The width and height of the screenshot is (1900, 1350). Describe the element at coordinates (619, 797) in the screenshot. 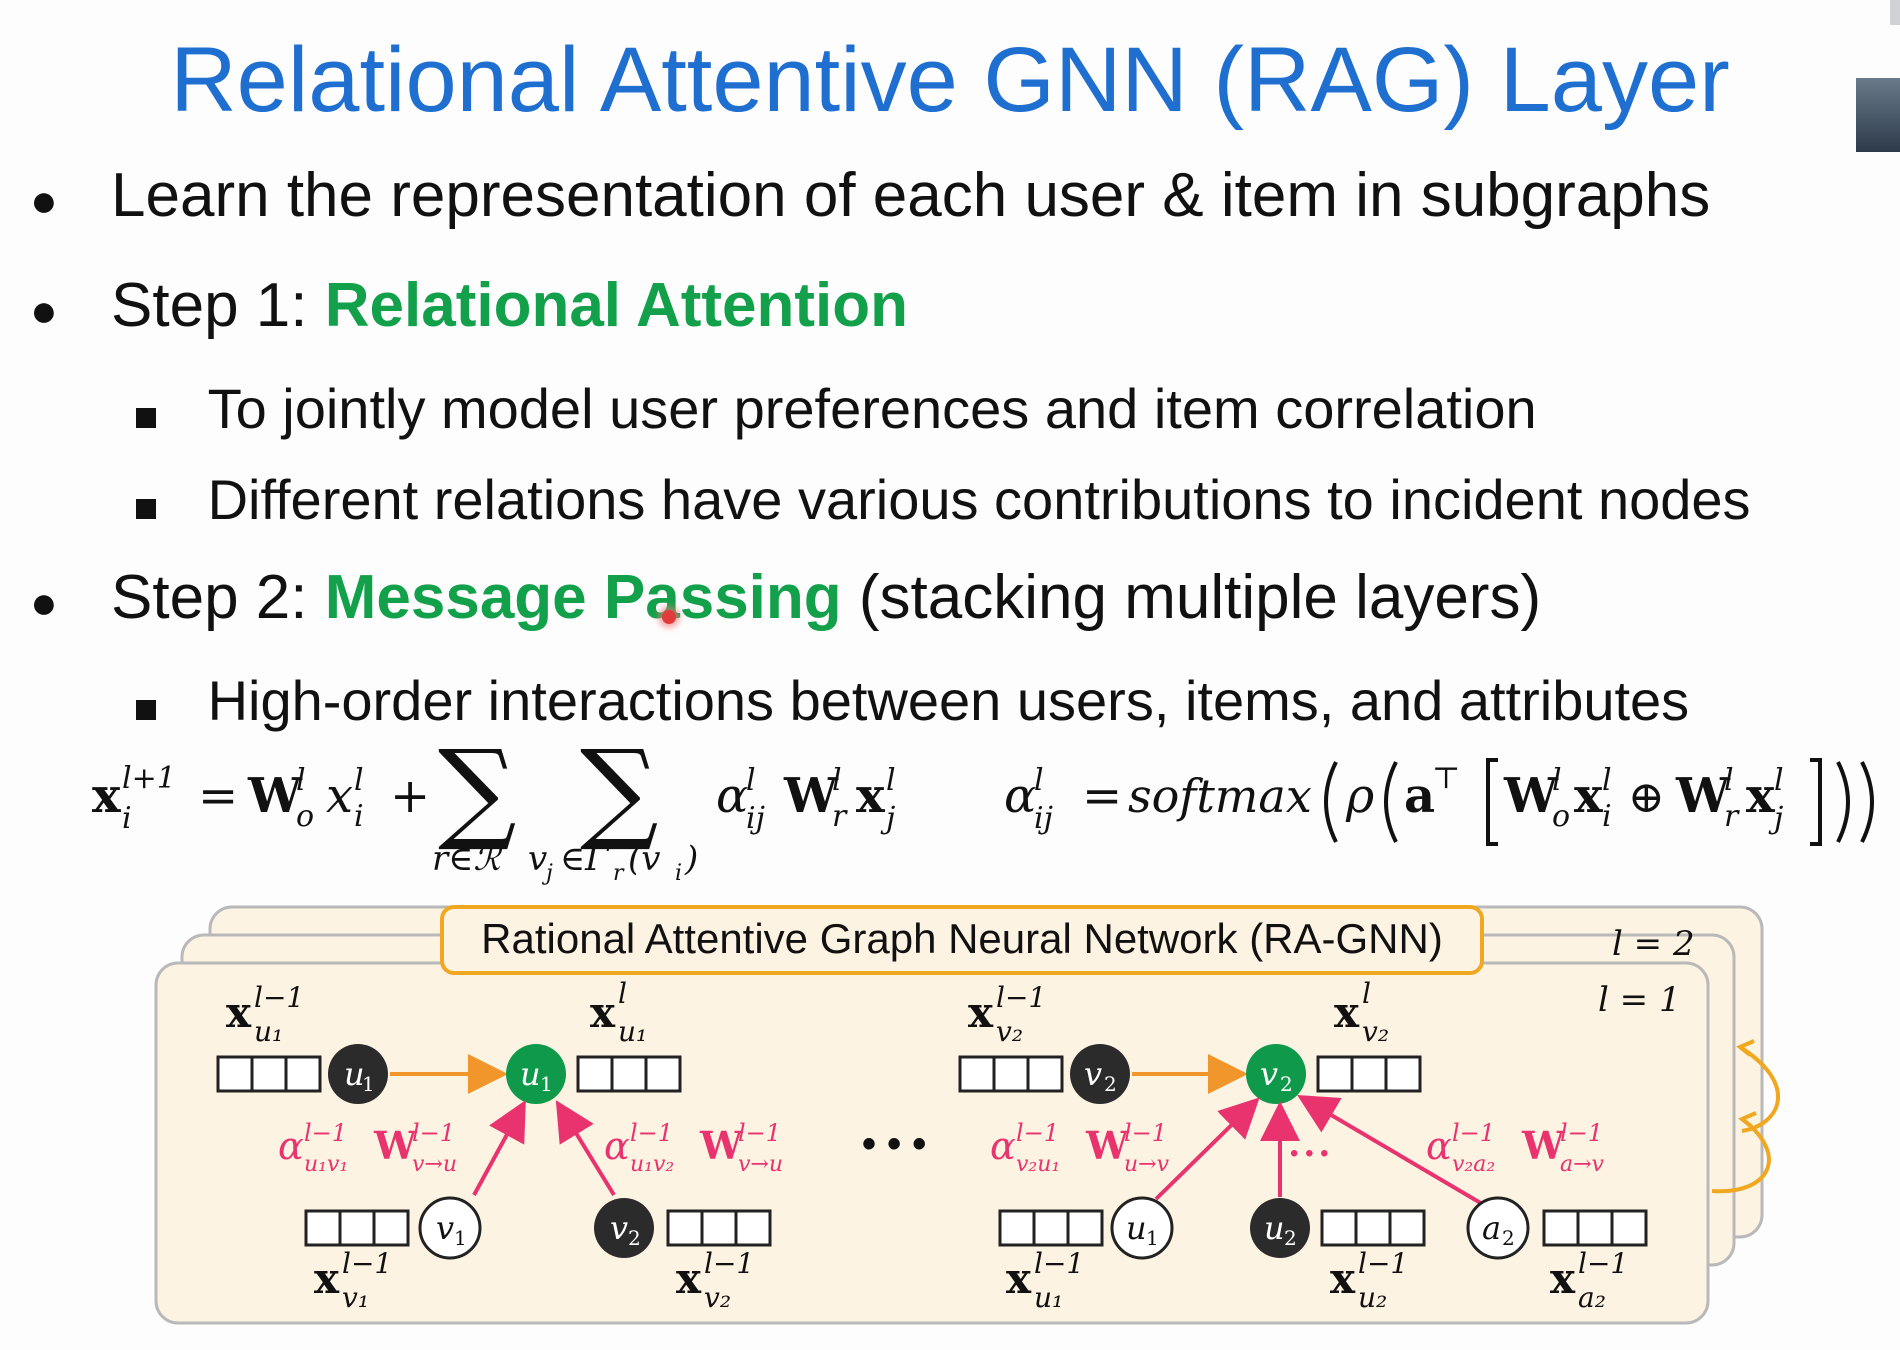

I see `sum-2: ∑` at that location.